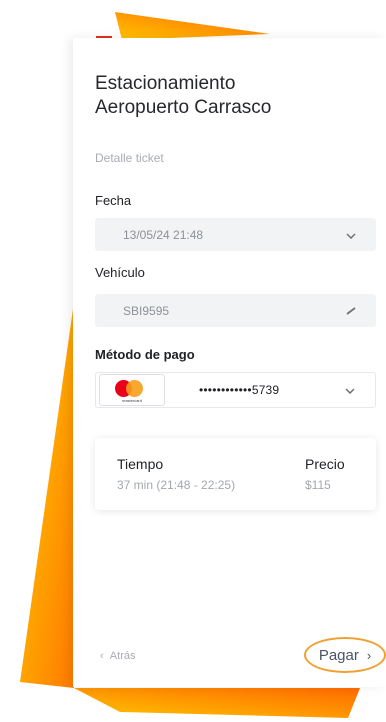 The width and height of the screenshot is (386, 722). I want to click on tiempo-value: 37 min (21:48 - 22:25), so click(176, 485).